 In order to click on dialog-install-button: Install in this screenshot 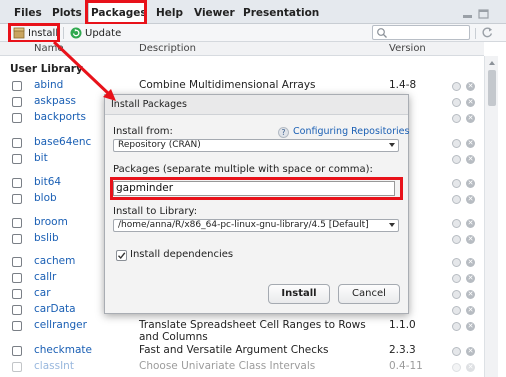, I will do `click(299, 294)`.